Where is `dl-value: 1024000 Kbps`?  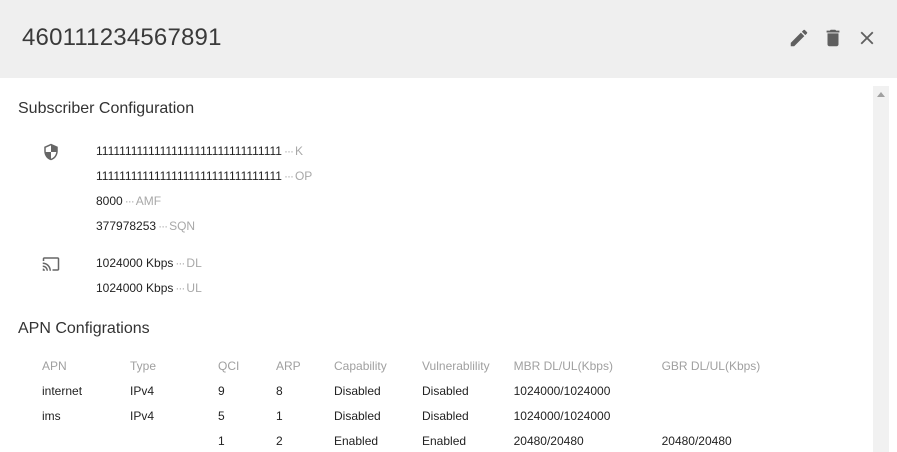
dl-value: 1024000 Kbps is located at coordinates (135, 263).